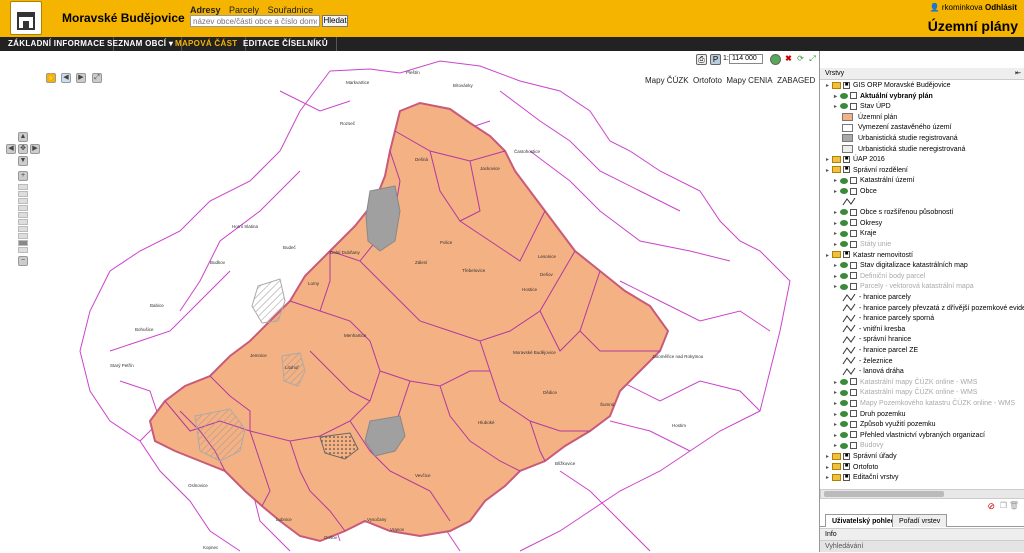  What do you see at coordinates (888, 85) in the screenshot?
I see `layer-row: ▸ ■ GIS ORP Moravské Budějovice` at bounding box center [888, 85].